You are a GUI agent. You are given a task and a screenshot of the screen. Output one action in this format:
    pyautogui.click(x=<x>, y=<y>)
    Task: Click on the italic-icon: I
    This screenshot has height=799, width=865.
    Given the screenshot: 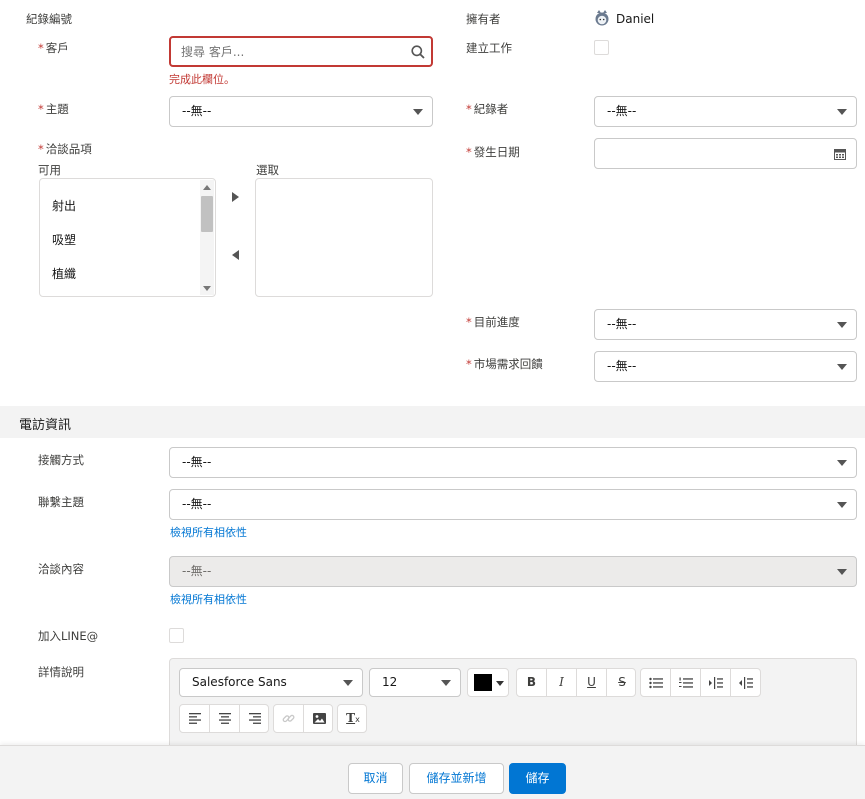 What is the action you would take?
    pyautogui.click(x=562, y=682)
    